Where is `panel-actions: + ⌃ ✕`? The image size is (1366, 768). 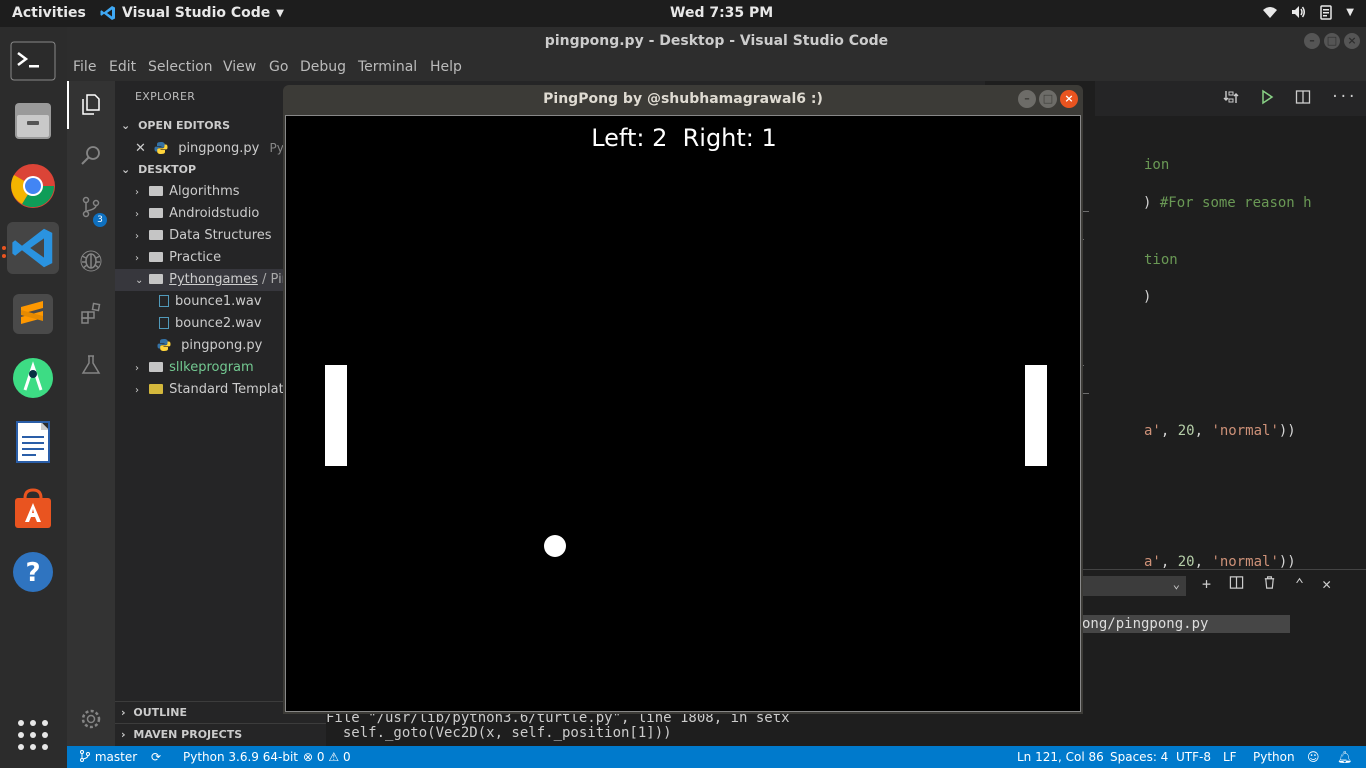 panel-actions: + ⌃ ✕ is located at coordinates (1266, 584).